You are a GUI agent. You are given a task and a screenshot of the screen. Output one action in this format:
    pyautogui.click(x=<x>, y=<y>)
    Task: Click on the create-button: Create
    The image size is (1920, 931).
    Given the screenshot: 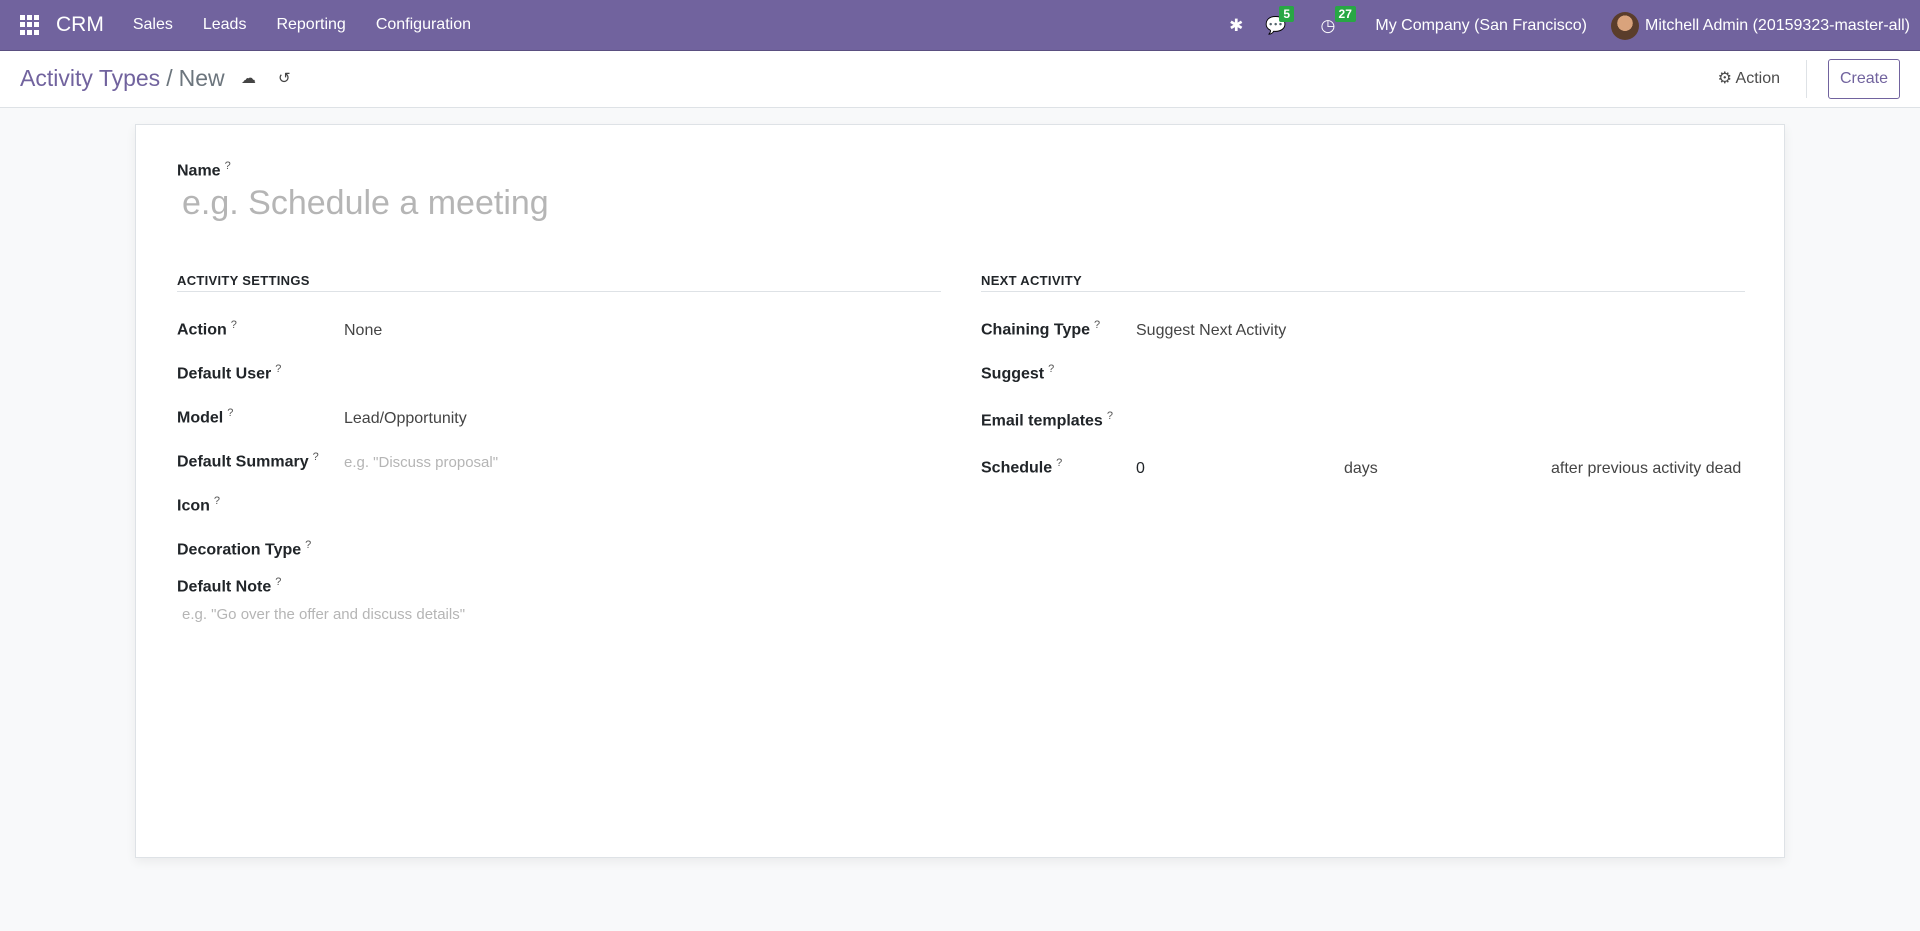 What is the action you would take?
    pyautogui.click(x=1864, y=79)
    